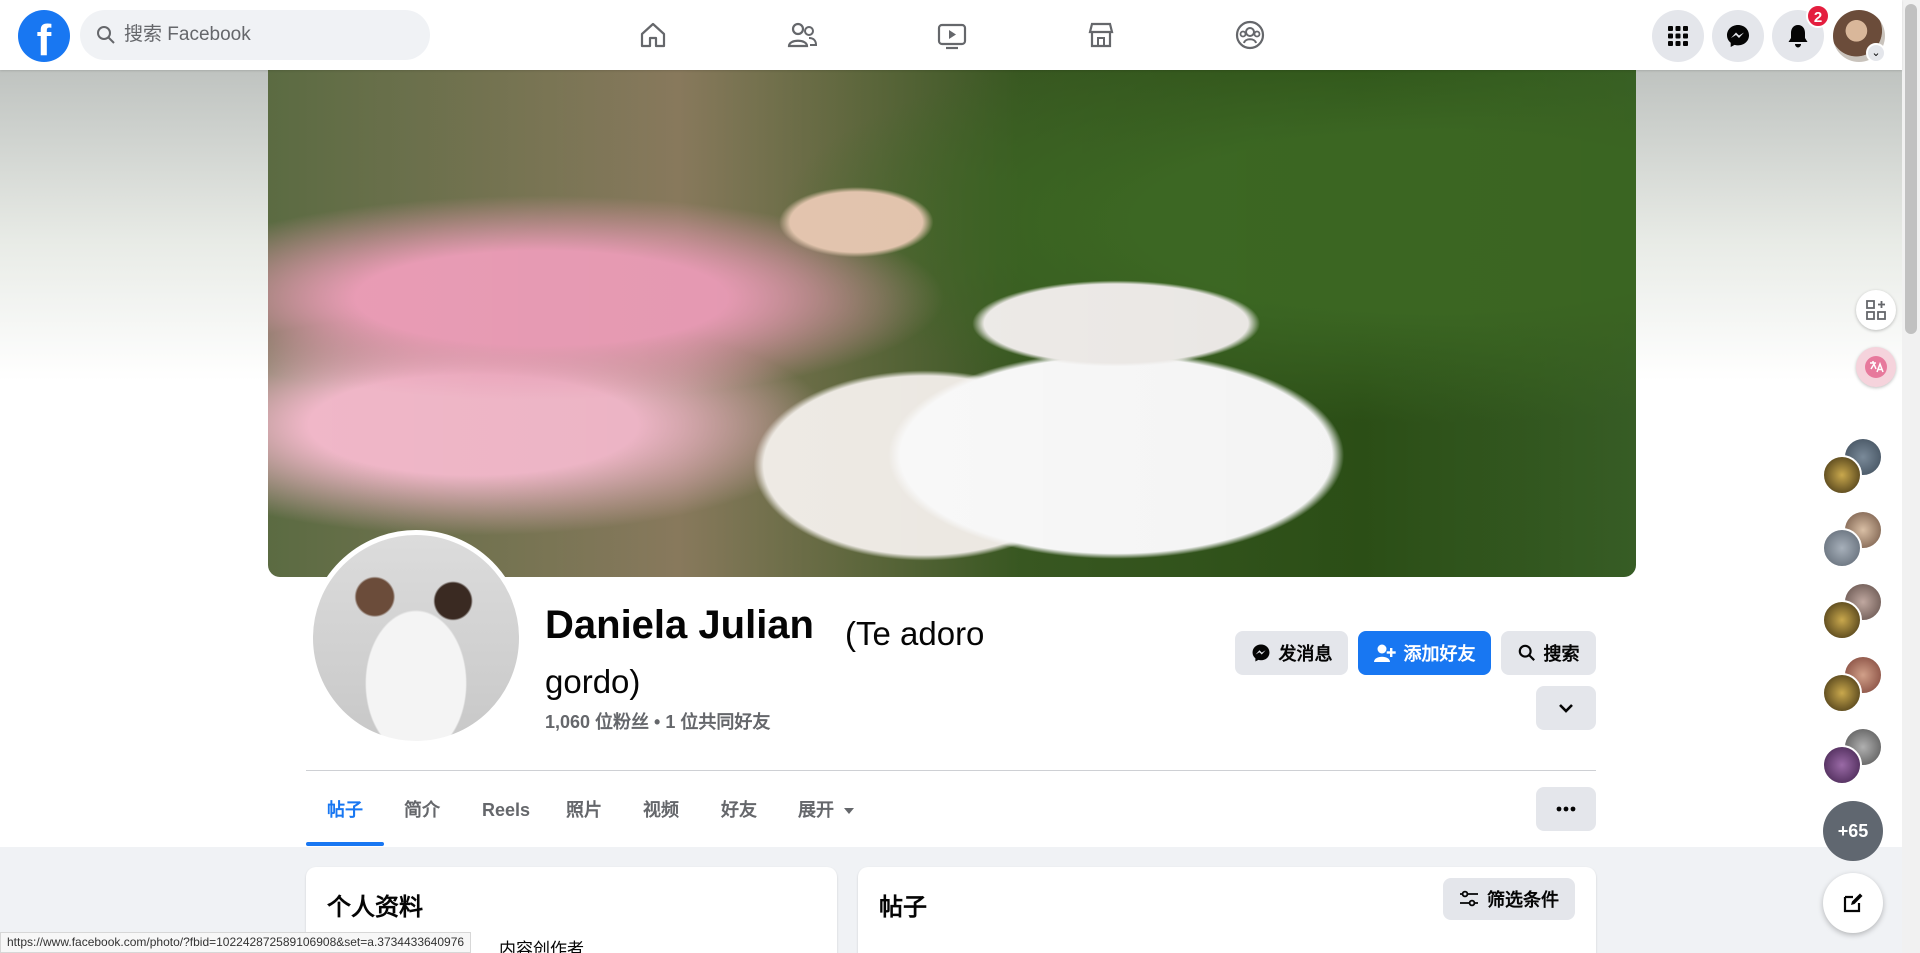 This screenshot has width=1920, height=953. I want to click on watch-icon, so click(952, 35).